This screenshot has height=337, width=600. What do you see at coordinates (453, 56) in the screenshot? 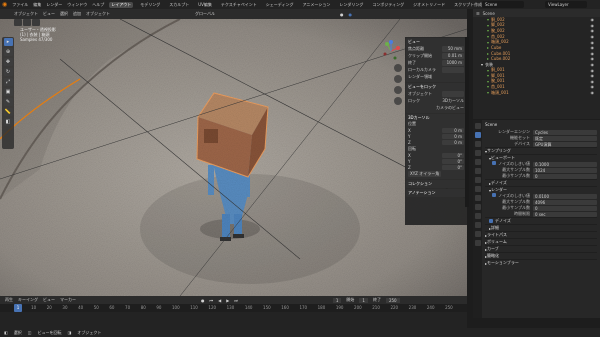
I see `clip-start-field: 0.01 m` at bounding box center [453, 56].